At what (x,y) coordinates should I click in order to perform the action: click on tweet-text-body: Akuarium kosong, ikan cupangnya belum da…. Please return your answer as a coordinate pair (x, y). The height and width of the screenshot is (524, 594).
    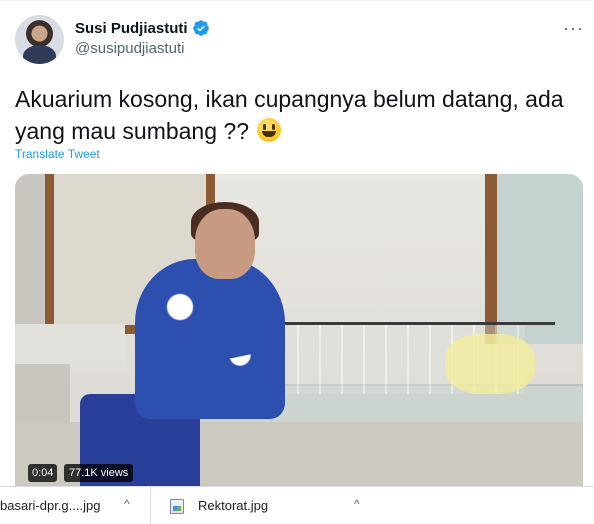
    Looking at the image, I should click on (289, 115).